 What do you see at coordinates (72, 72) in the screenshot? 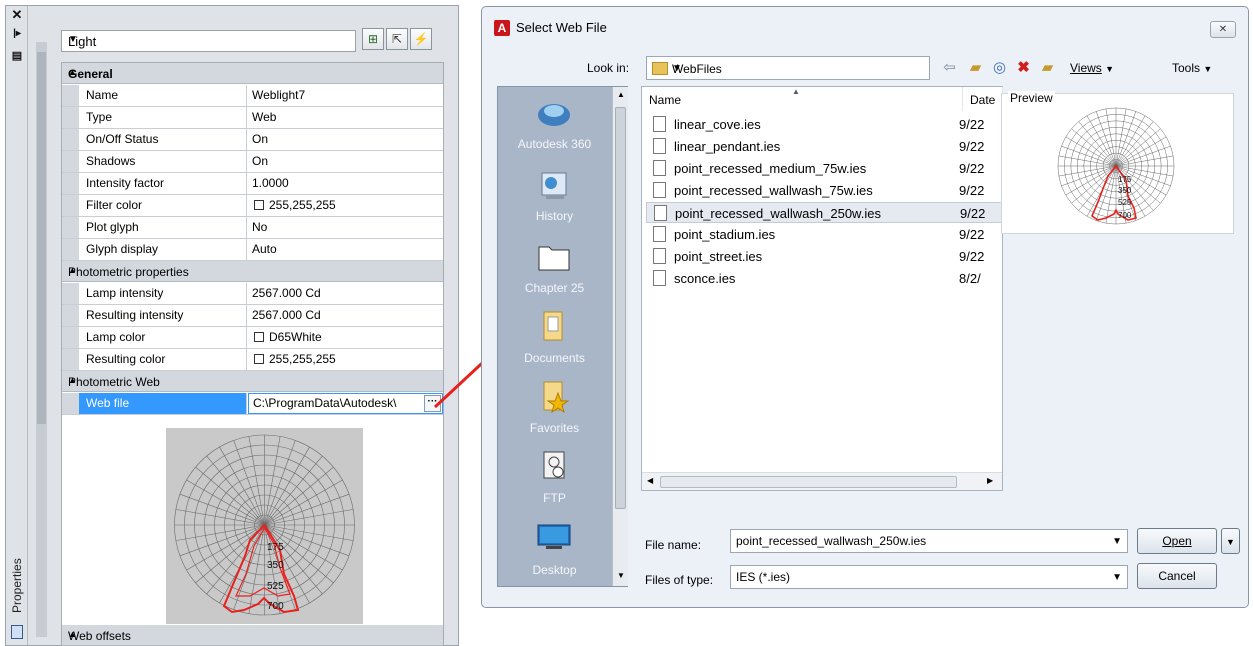
I see `collapse-icon: ▲` at bounding box center [72, 72].